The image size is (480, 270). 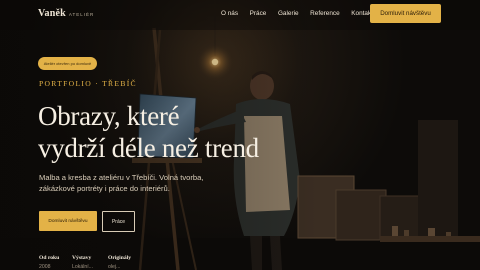 I want to click on nav-link-o-nas: O nás, so click(x=229, y=13).